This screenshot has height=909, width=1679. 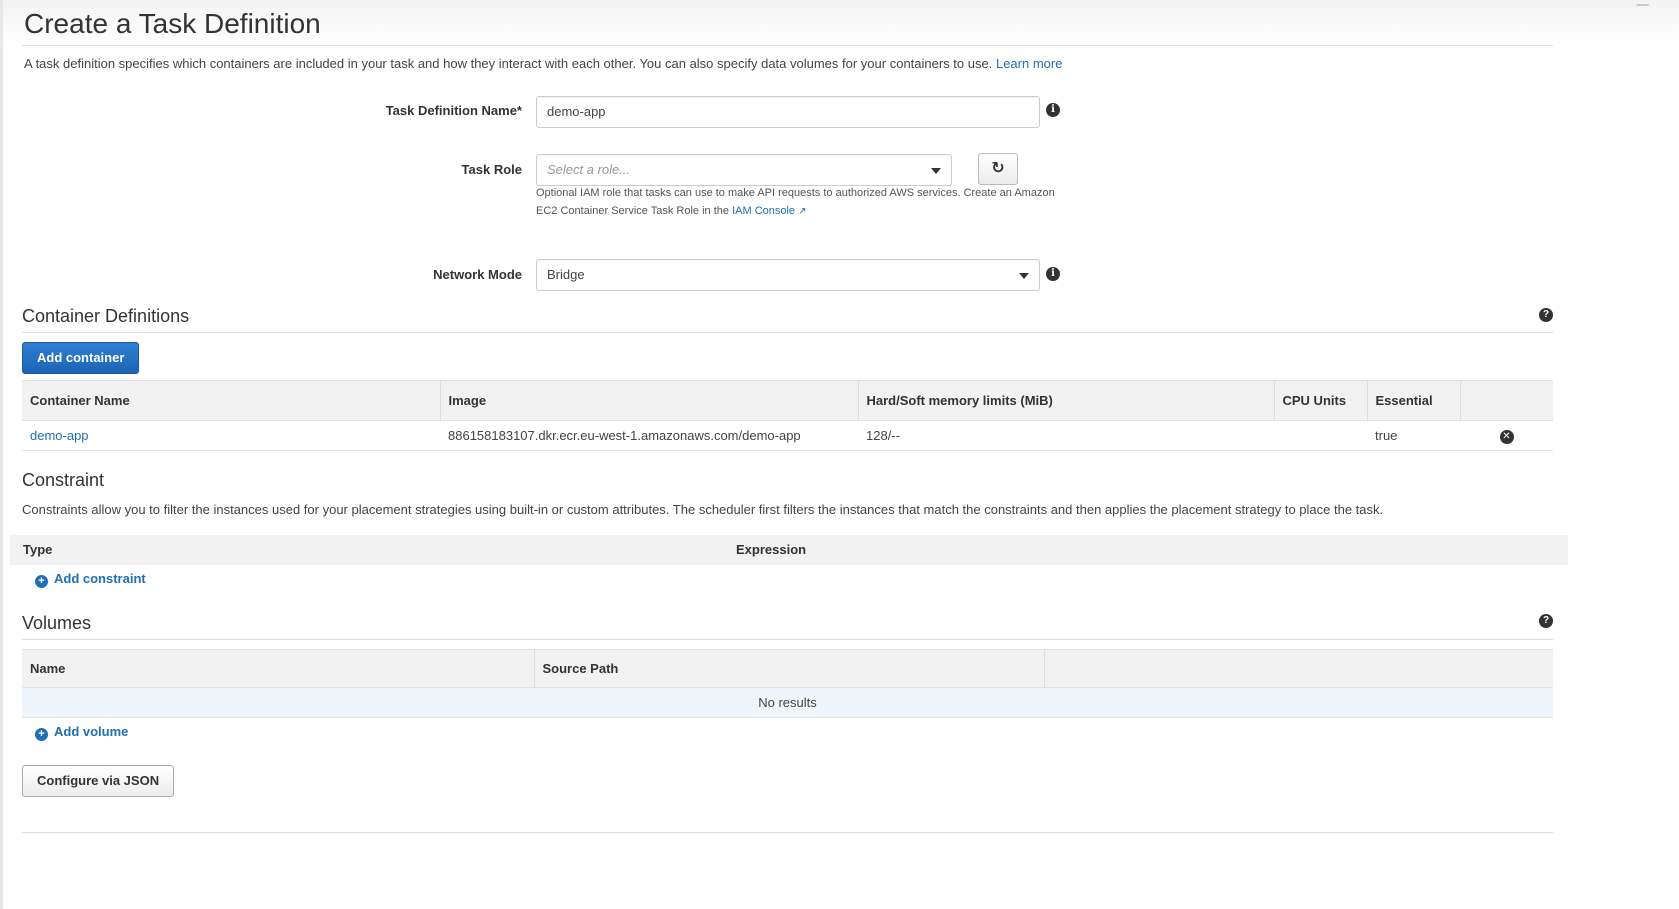 What do you see at coordinates (231, 400) in the screenshot?
I see `column-header: Container Name` at bounding box center [231, 400].